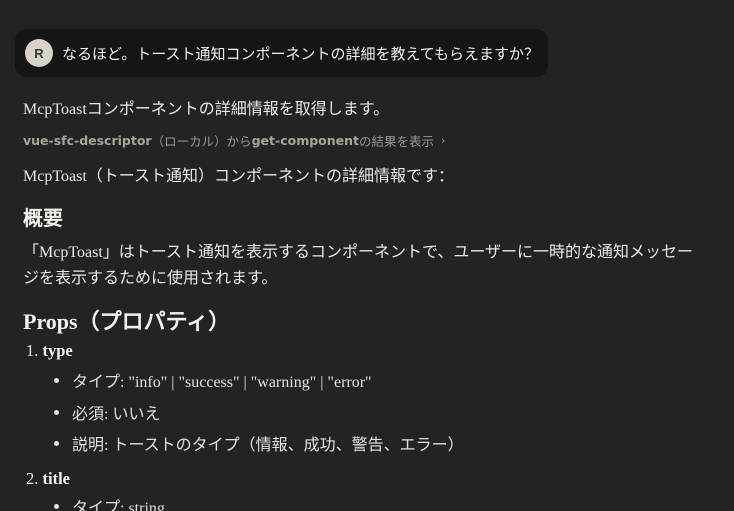 The image size is (734, 511). What do you see at coordinates (127, 321) in the screenshot?
I see `props-heading: Props（プロパティ）` at bounding box center [127, 321].